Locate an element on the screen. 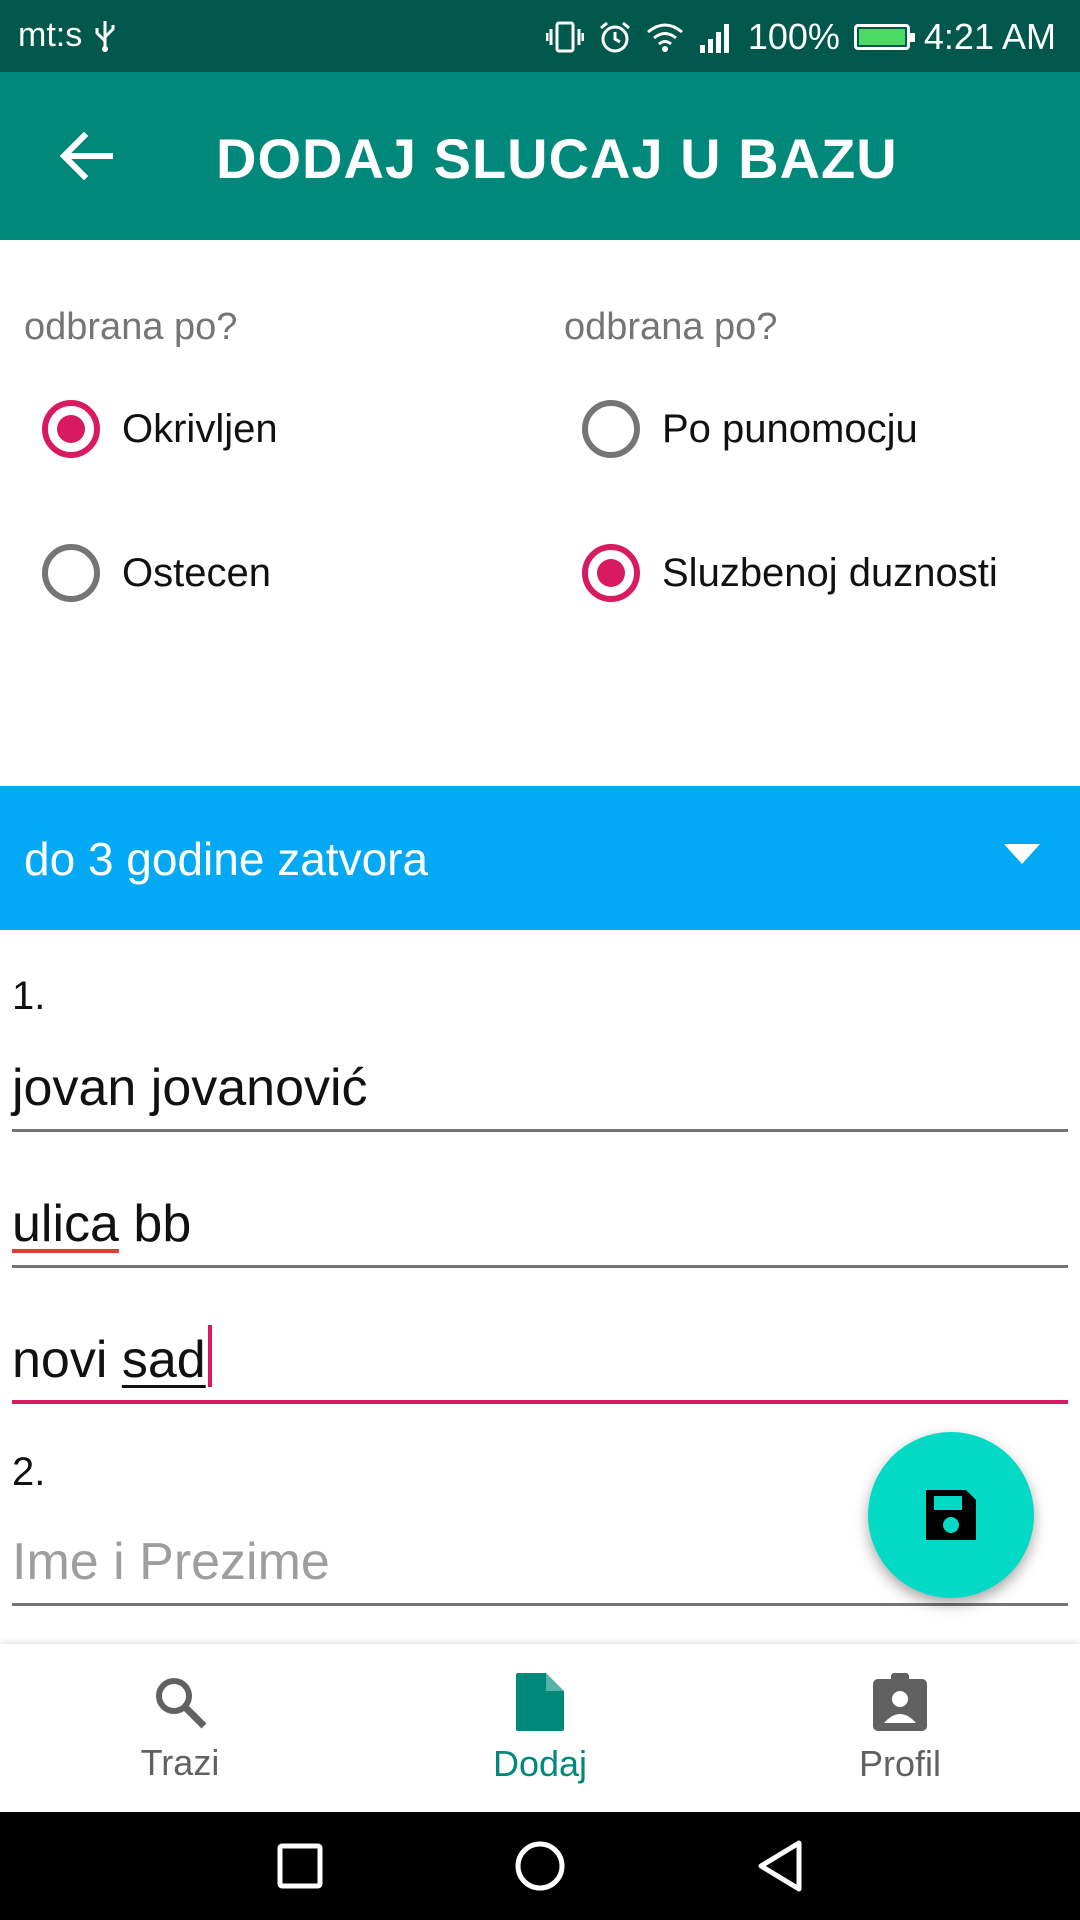  home-icon is located at coordinates (540, 1866).